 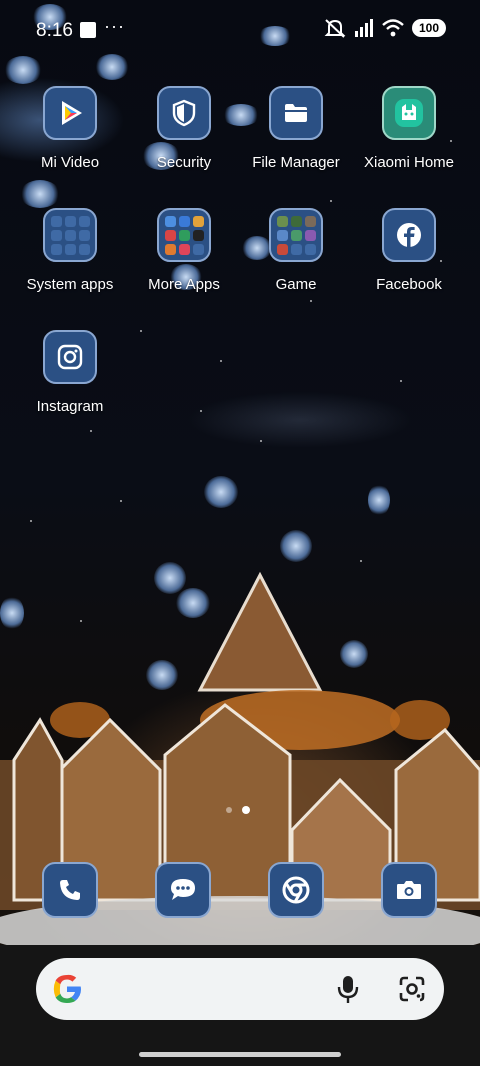 I want to click on signal-icon, so click(x=364, y=28).